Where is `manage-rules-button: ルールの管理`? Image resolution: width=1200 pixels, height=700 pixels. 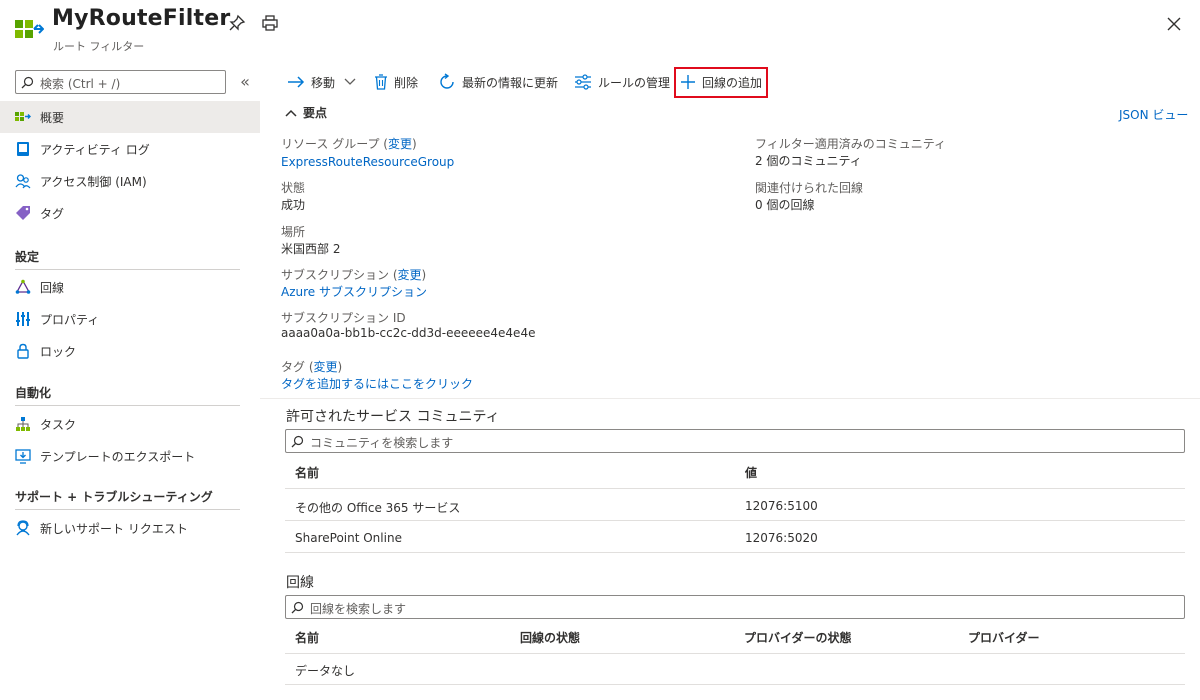 manage-rules-button: ルールの管理 is located at coordinates (622, 82).